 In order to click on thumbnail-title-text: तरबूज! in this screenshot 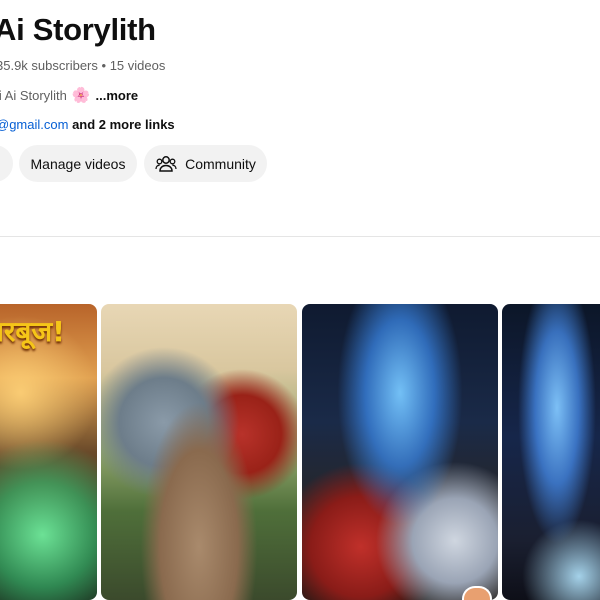, I will do `click(32, 331)`.